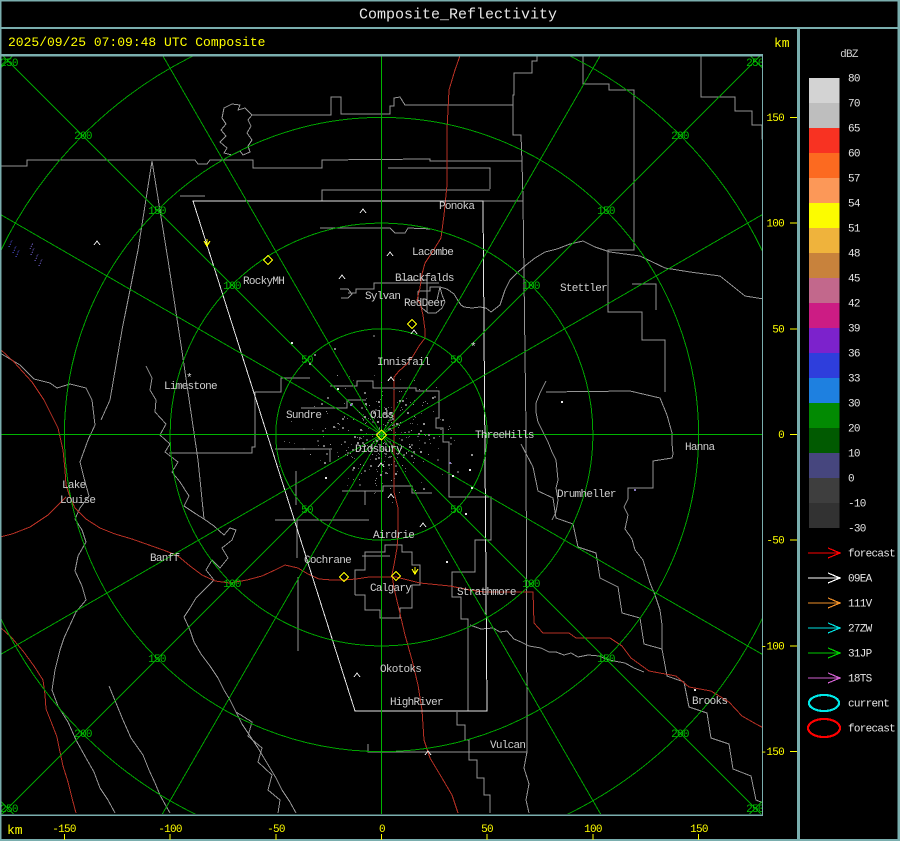 The width and height of the screenshot is (900, 841). What do you see at coordinates (860, 655) in the screenshot?
I see `svg-text: 31JP` at bounding box center [860, 655].